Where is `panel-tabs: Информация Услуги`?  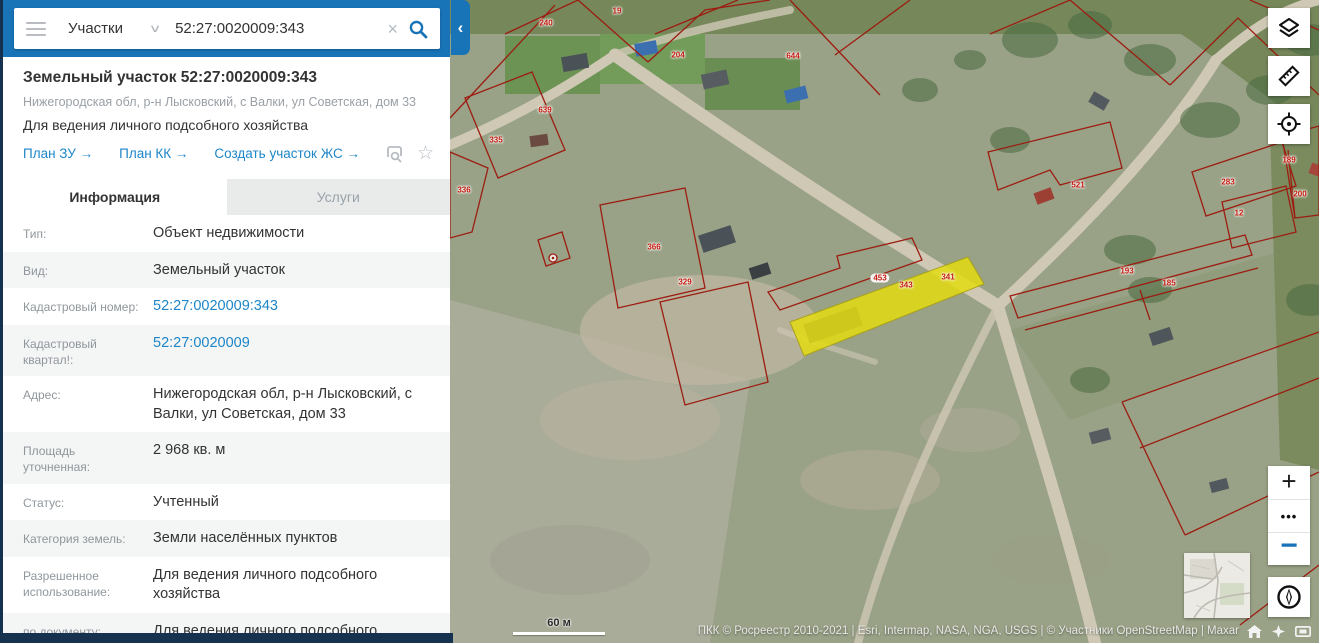
panel-tabs: Информация Услуги is located at coordinates (226, 197).